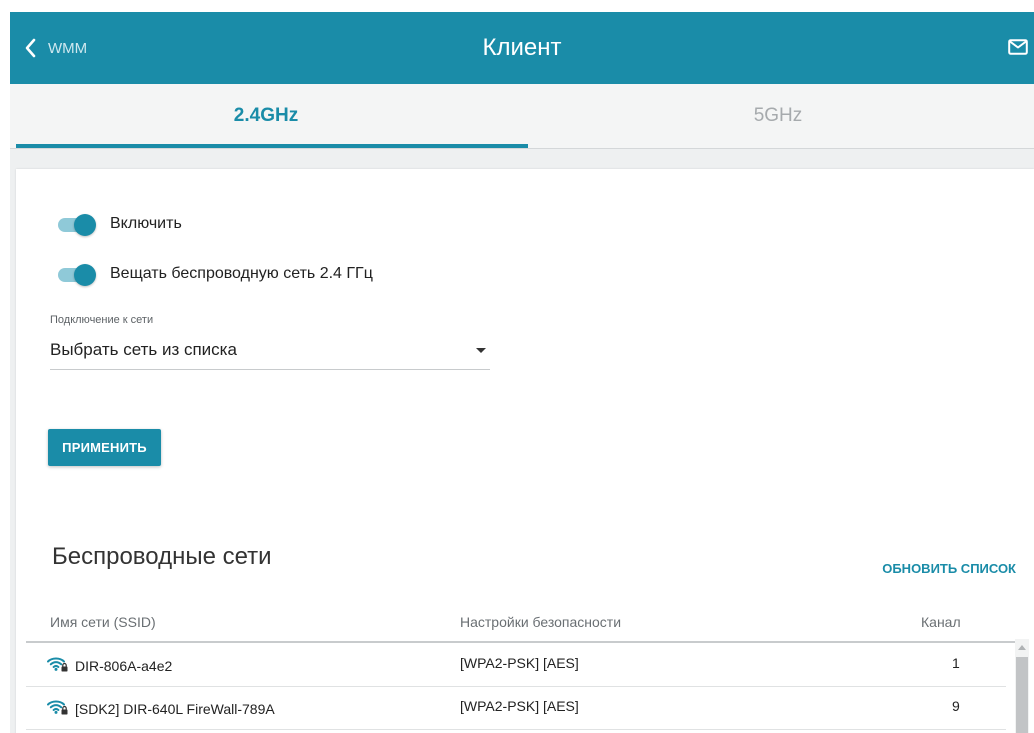  What do you see at coordinates (272, 146) in the screenshot?
I see `active-tab-indicator` at bounding box center [272, 146].